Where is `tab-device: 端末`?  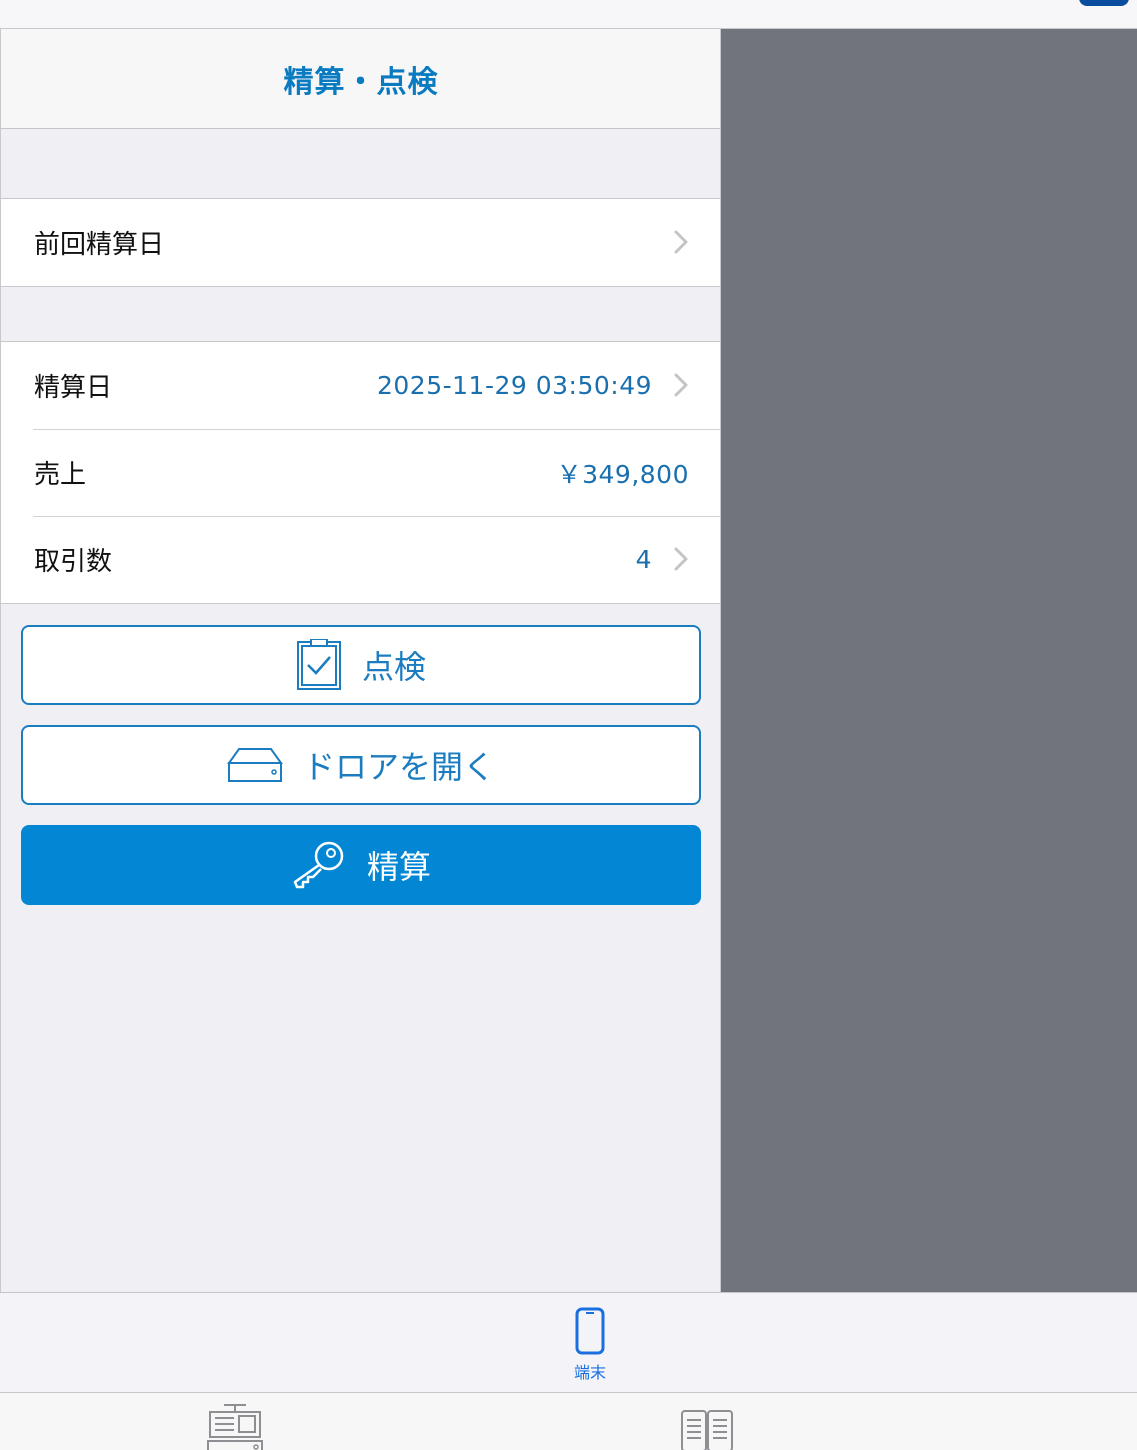 tab-device: 端末 is located at coordinates (590, 1347).